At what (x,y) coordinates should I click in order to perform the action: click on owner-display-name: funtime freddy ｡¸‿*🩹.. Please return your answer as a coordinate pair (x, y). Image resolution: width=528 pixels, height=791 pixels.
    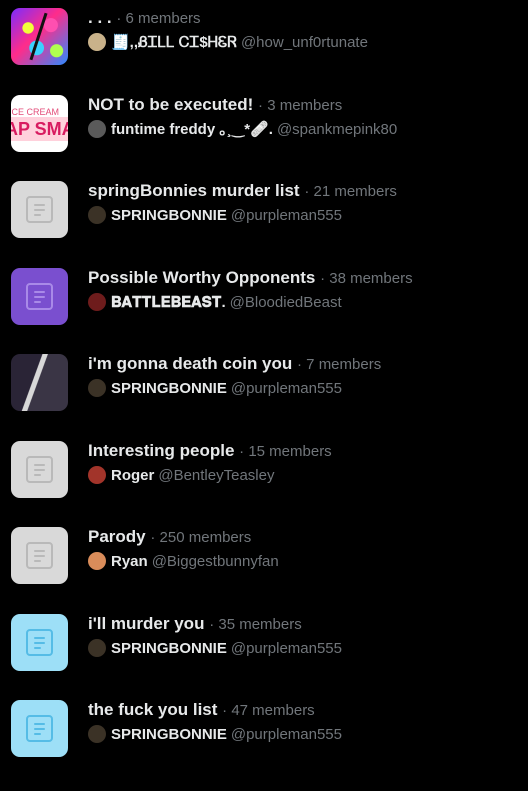
    Looking at the image, I should click on (192, 129).